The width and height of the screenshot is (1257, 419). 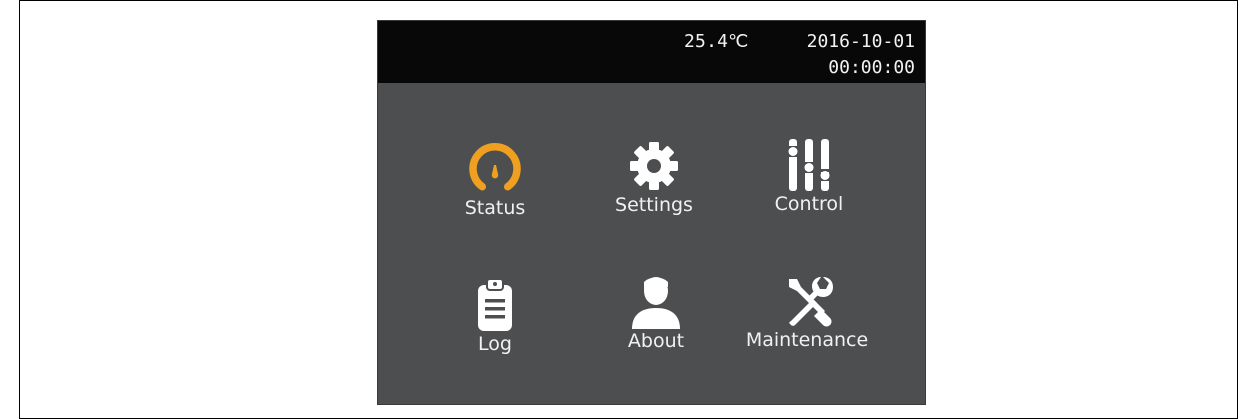 I want to click on status-bar: 25.4℃ 2016-10-01 00:00:00, so click(x=651, y=52).